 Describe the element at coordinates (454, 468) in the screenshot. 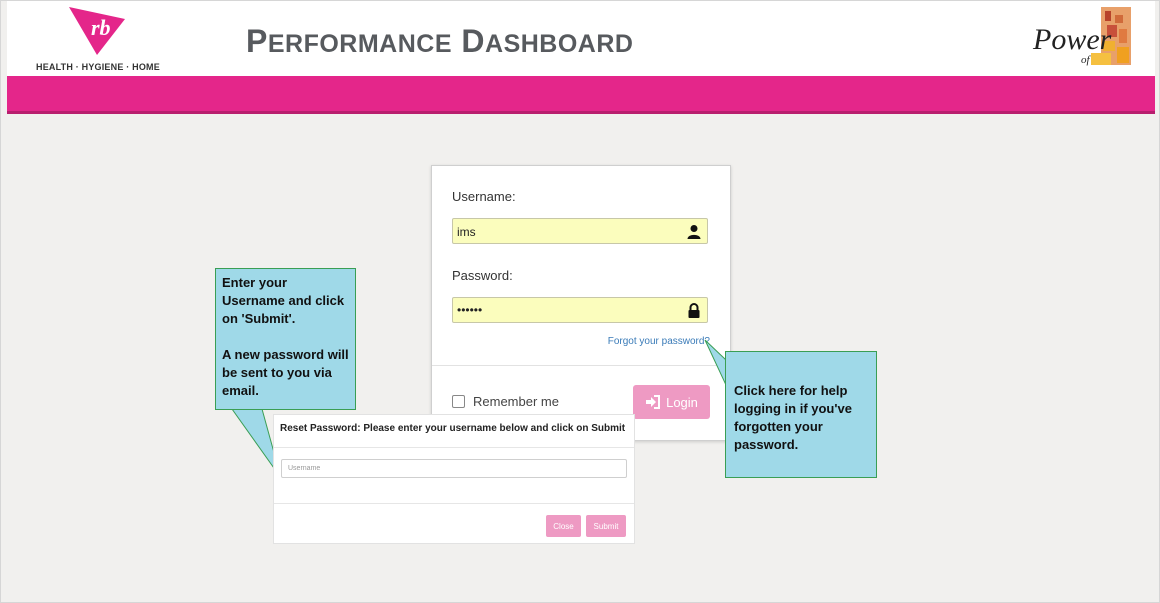

I see `reset-username-input: Username` at that location.